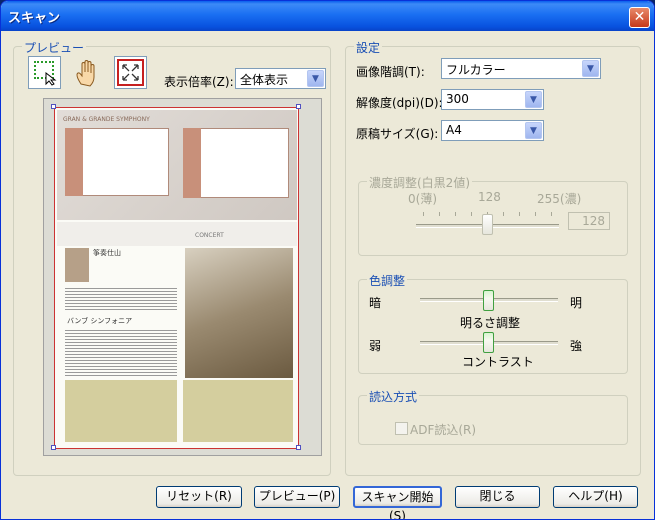  I want to click on fit-to-window-button, so click(130, 72).